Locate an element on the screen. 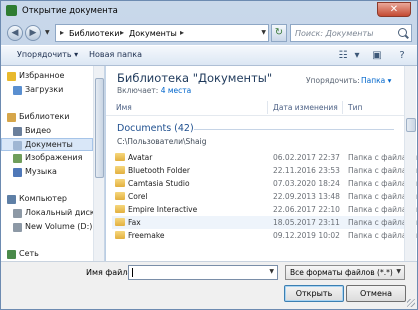  computer-icon is located at coordinates (11, 199).